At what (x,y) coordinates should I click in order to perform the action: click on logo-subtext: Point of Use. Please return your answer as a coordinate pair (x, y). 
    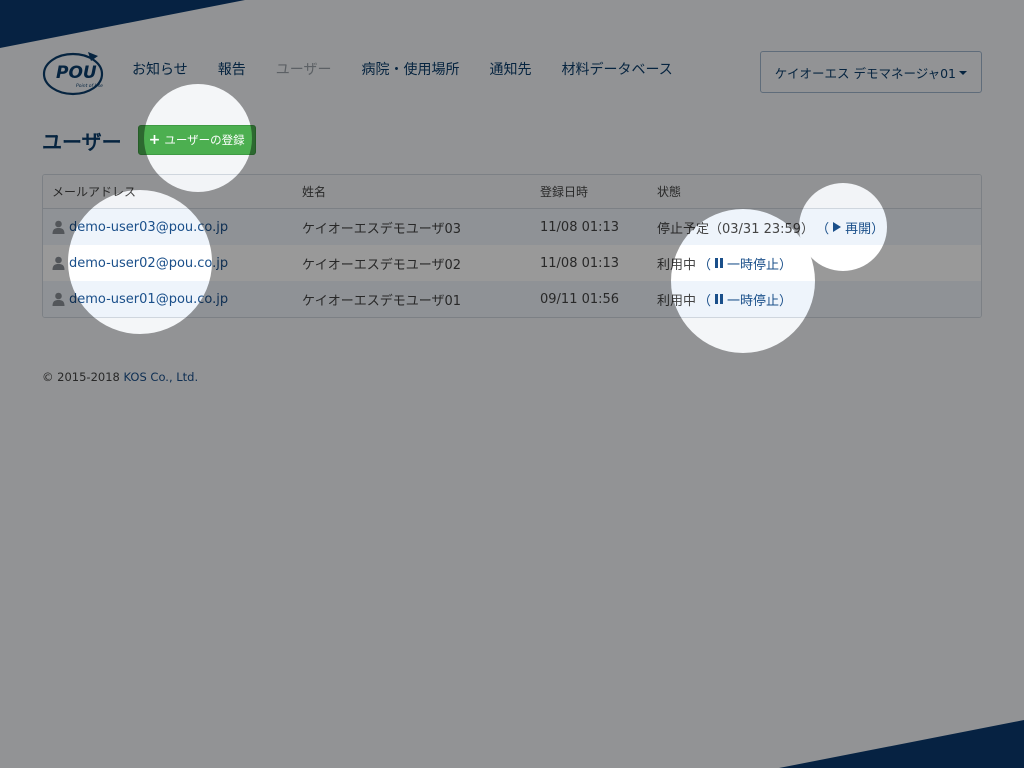
    Looking at the image, I should click on (89, 86).